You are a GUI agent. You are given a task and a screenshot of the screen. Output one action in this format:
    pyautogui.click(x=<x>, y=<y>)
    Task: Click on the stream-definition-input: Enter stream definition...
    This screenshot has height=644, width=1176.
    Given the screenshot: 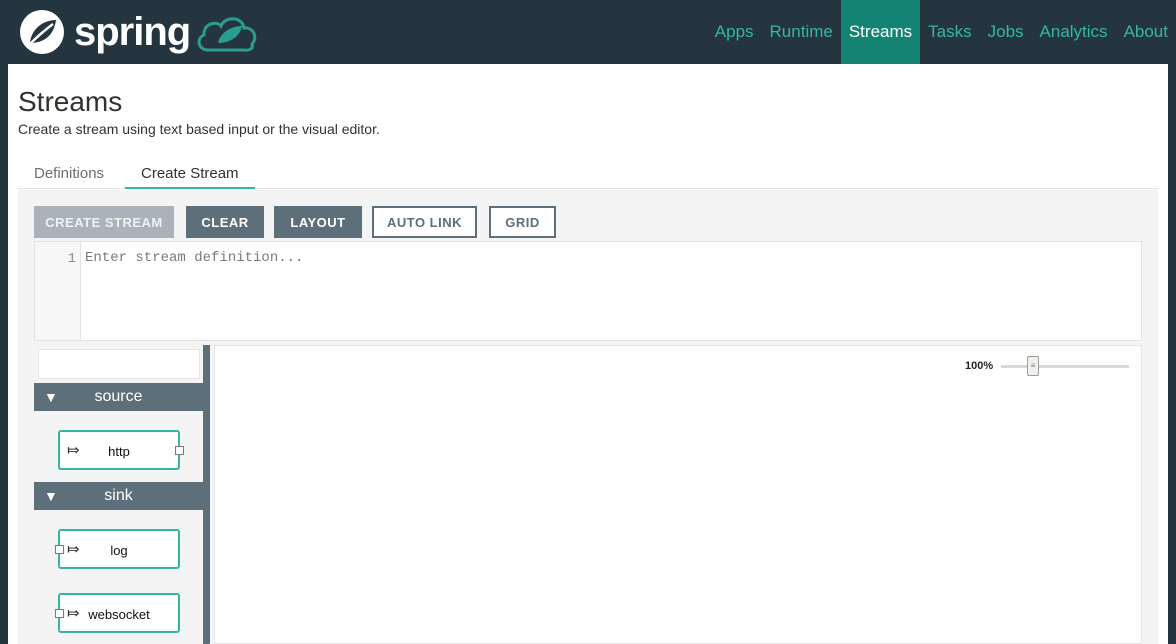 What is the action you would take?
    pyautogui.click(x=194, y=258)
    